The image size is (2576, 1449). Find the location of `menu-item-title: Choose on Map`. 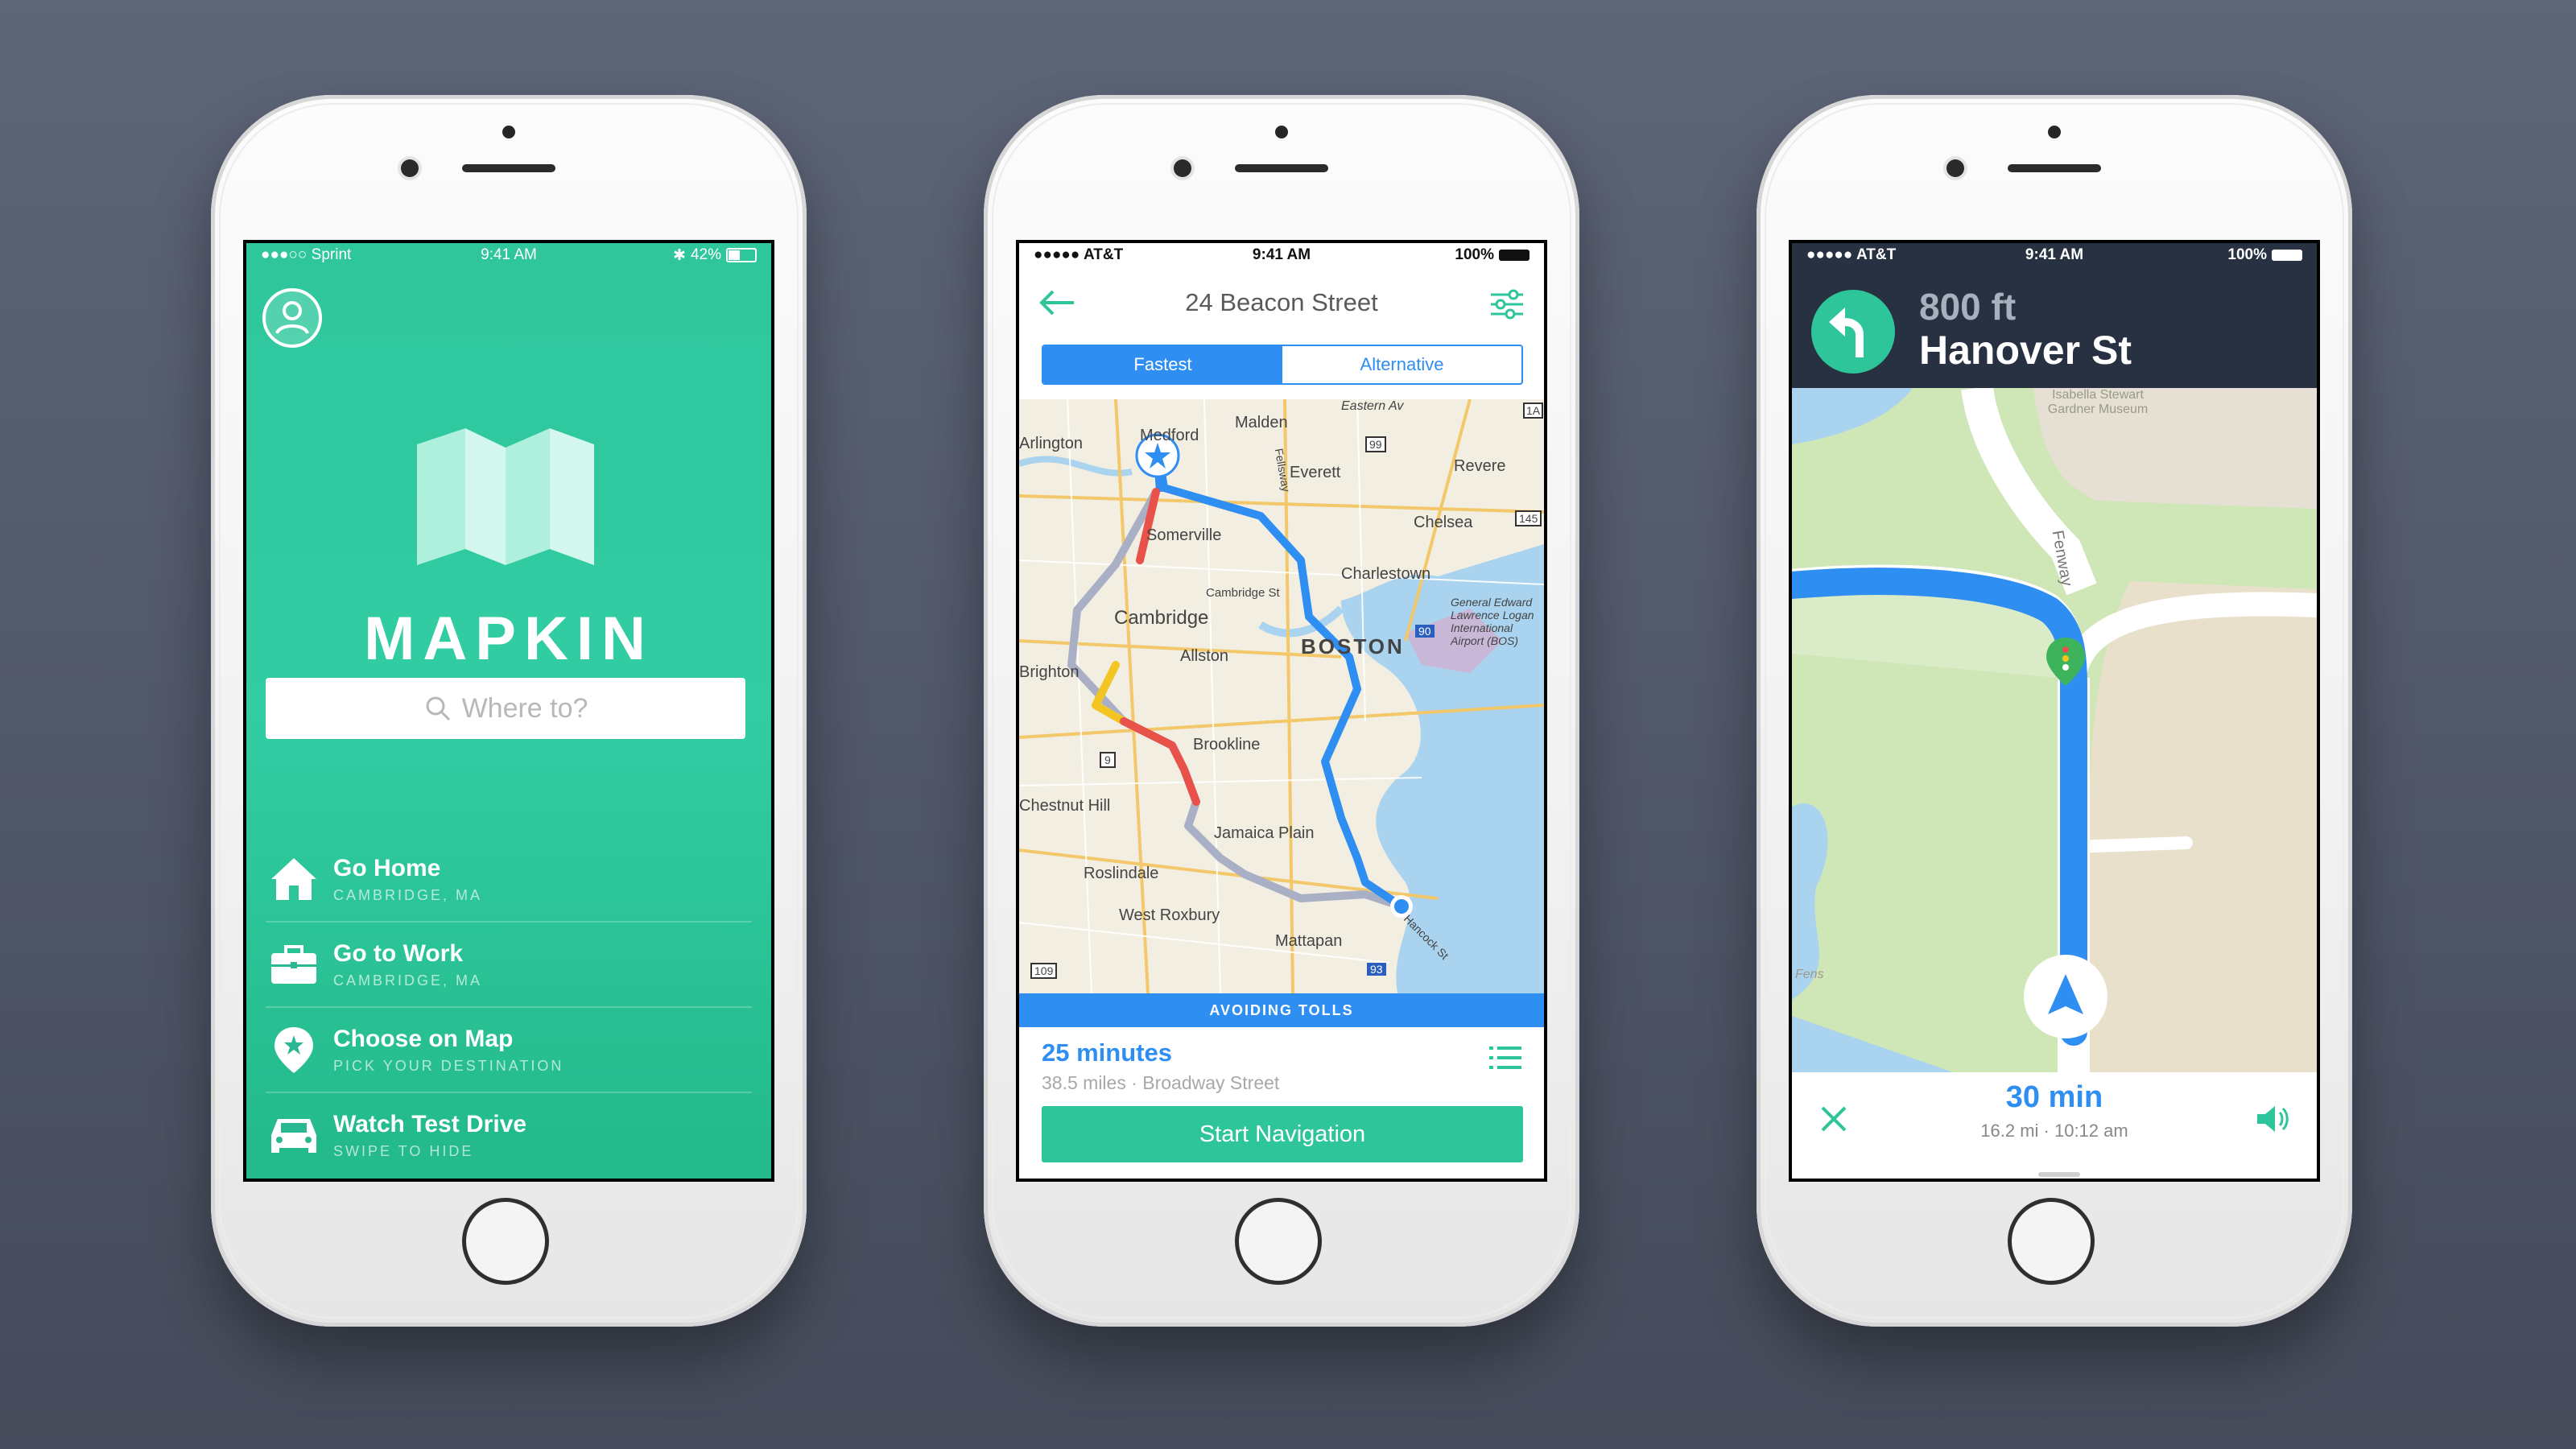

menu-item-title: Choose on Map is located at coordinates (423, 1038).